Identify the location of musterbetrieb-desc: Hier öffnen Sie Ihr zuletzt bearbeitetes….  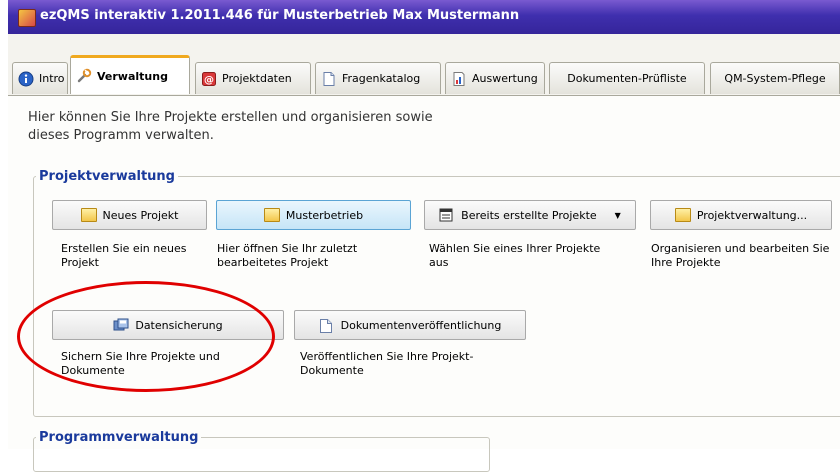
(287, 255).